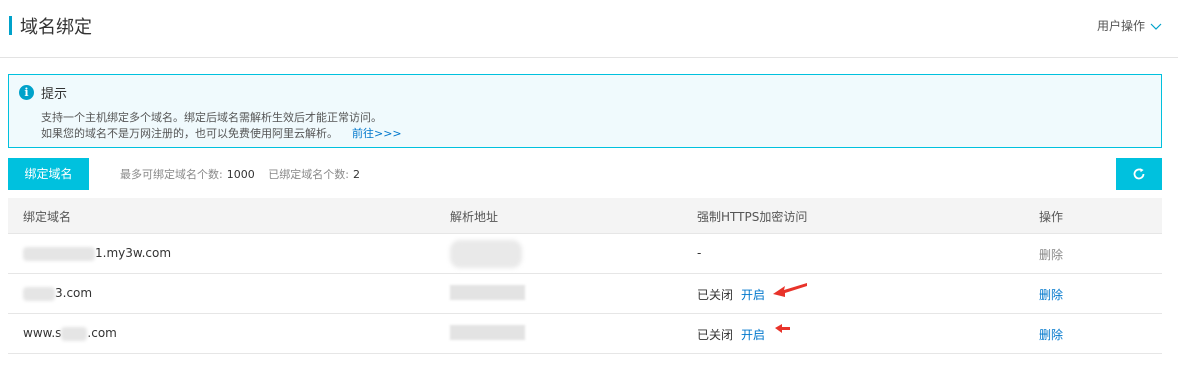 The image size is (1178, 373). Describe the element at coordinates (10, 25) in the screenshot. I see `title-accent-bar` at that location.